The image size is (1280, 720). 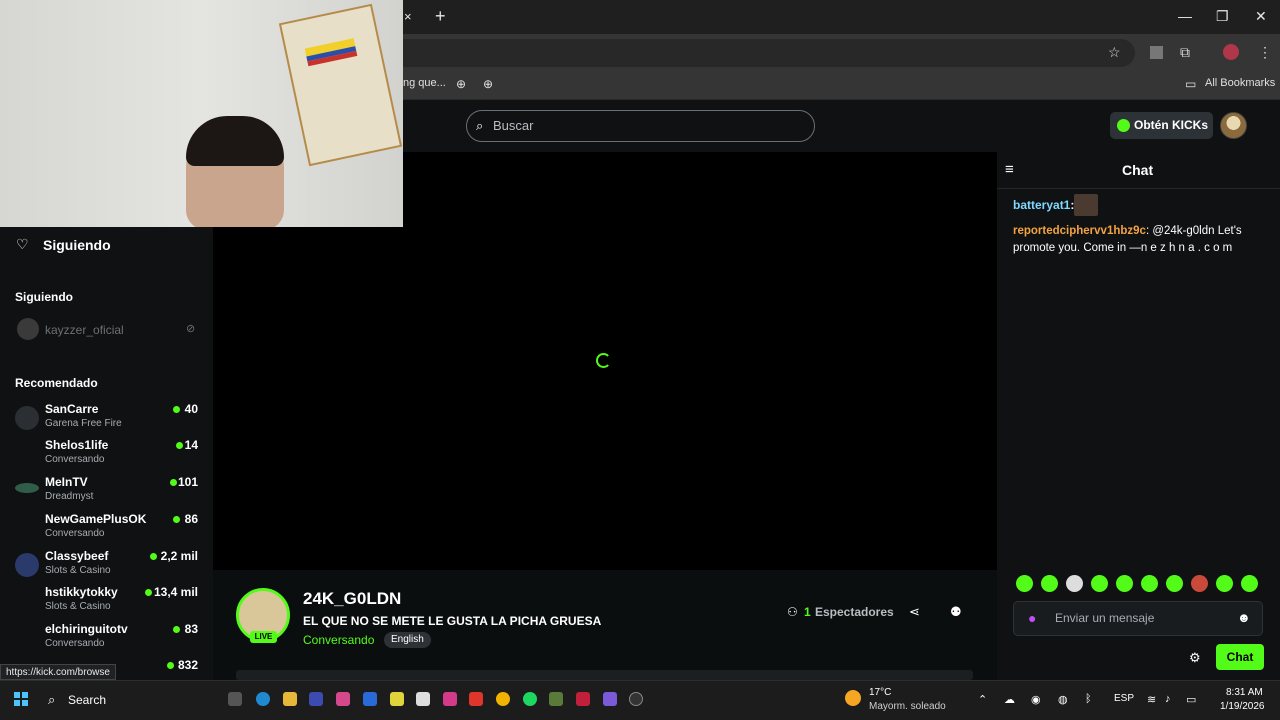 What do you see at coordinates (1063, 699) in the screenshot?
I see `tray-app-icon: ◍` at bounding box center [1063, 699].